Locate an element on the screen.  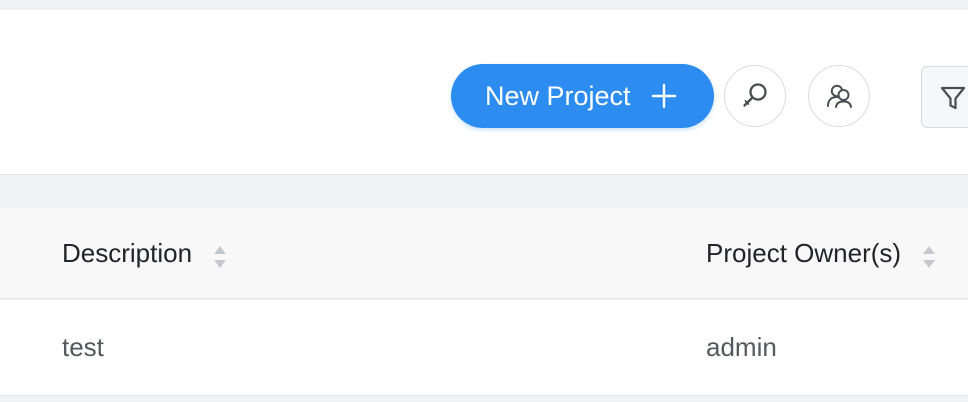
filter-icon is located at coordinates (953, 98).